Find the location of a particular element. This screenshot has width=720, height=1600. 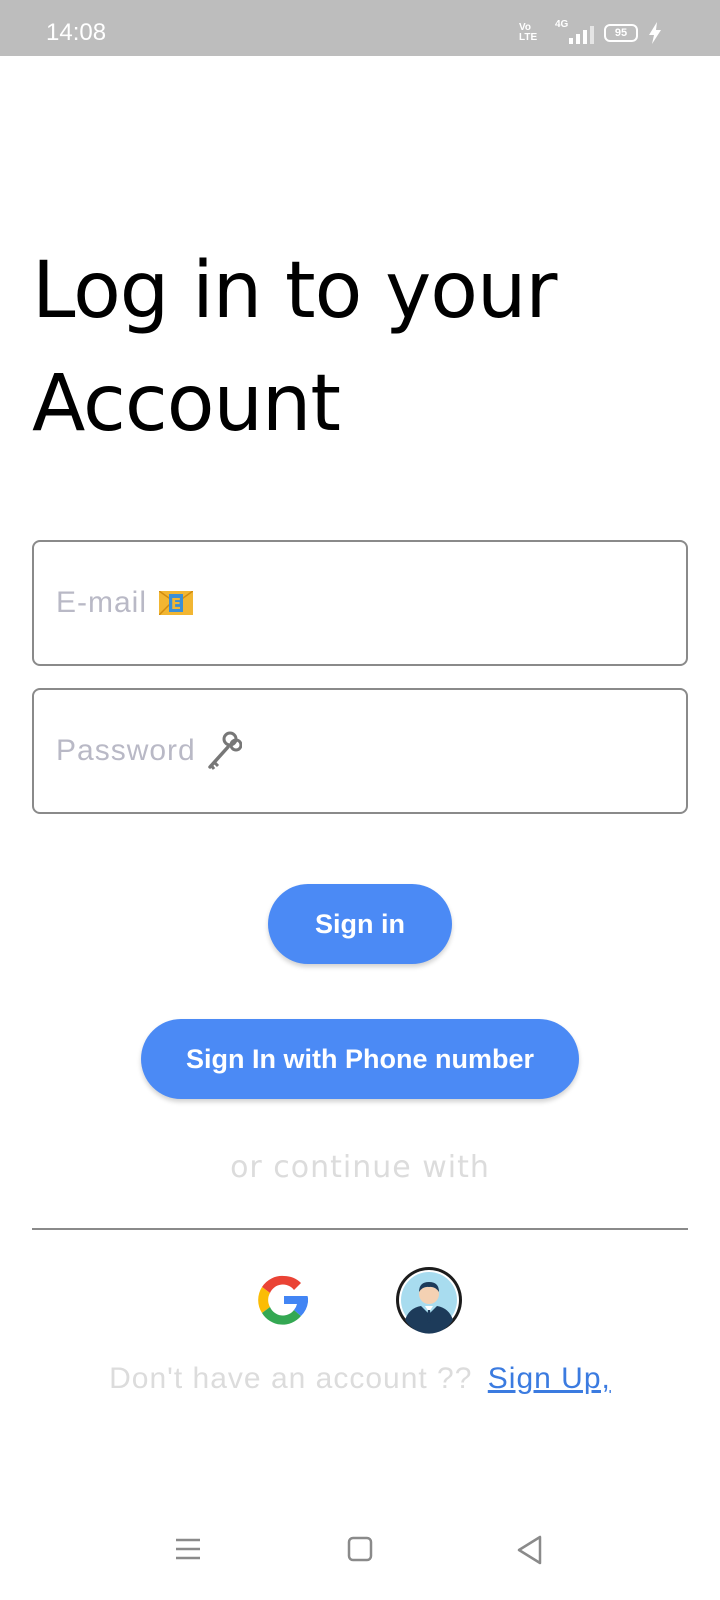

network-type-label: 4G is located at coordinates (562, 24).